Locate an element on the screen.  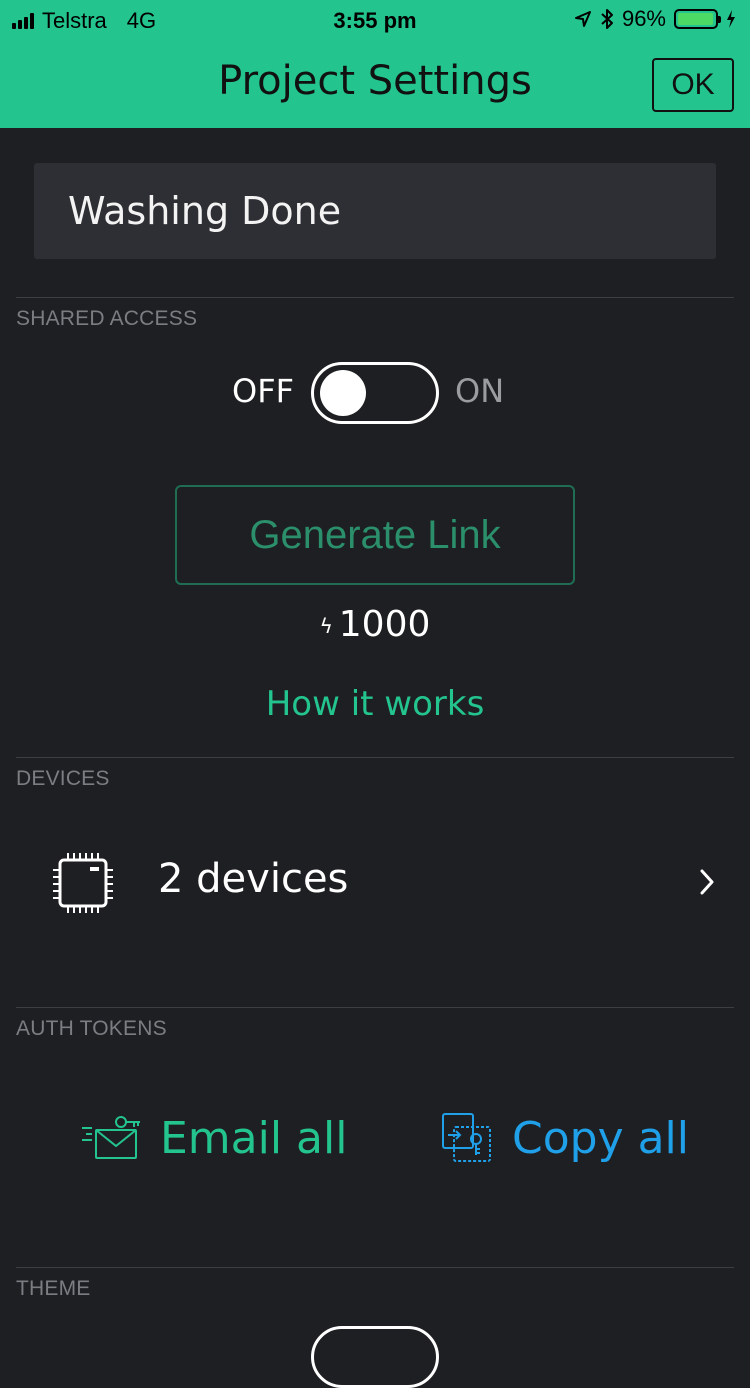
copy-key-icon is located at coordinates (466, 1137).